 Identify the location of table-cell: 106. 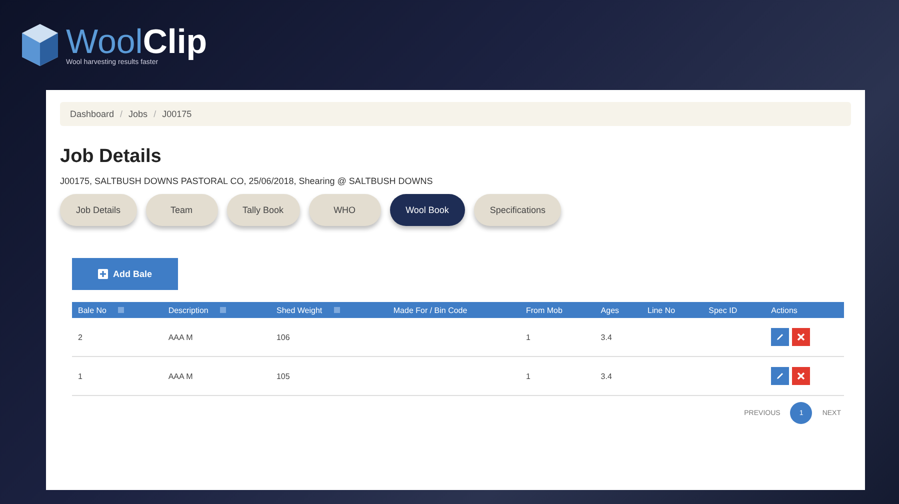
(283, 337).